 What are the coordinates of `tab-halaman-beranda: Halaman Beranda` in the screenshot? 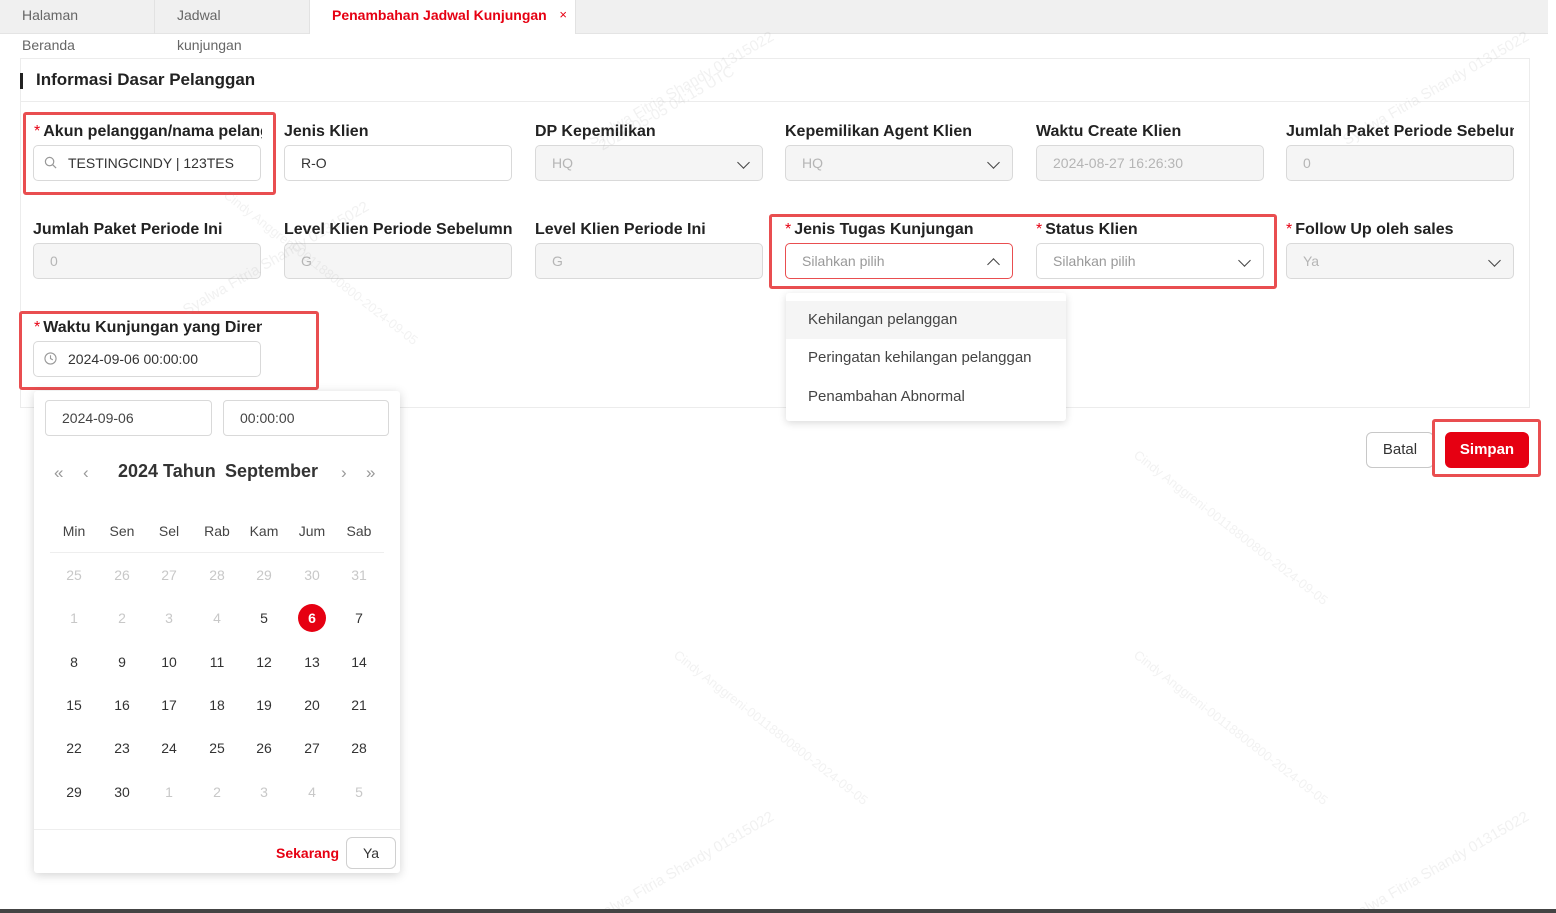 It's located at (77, 26).